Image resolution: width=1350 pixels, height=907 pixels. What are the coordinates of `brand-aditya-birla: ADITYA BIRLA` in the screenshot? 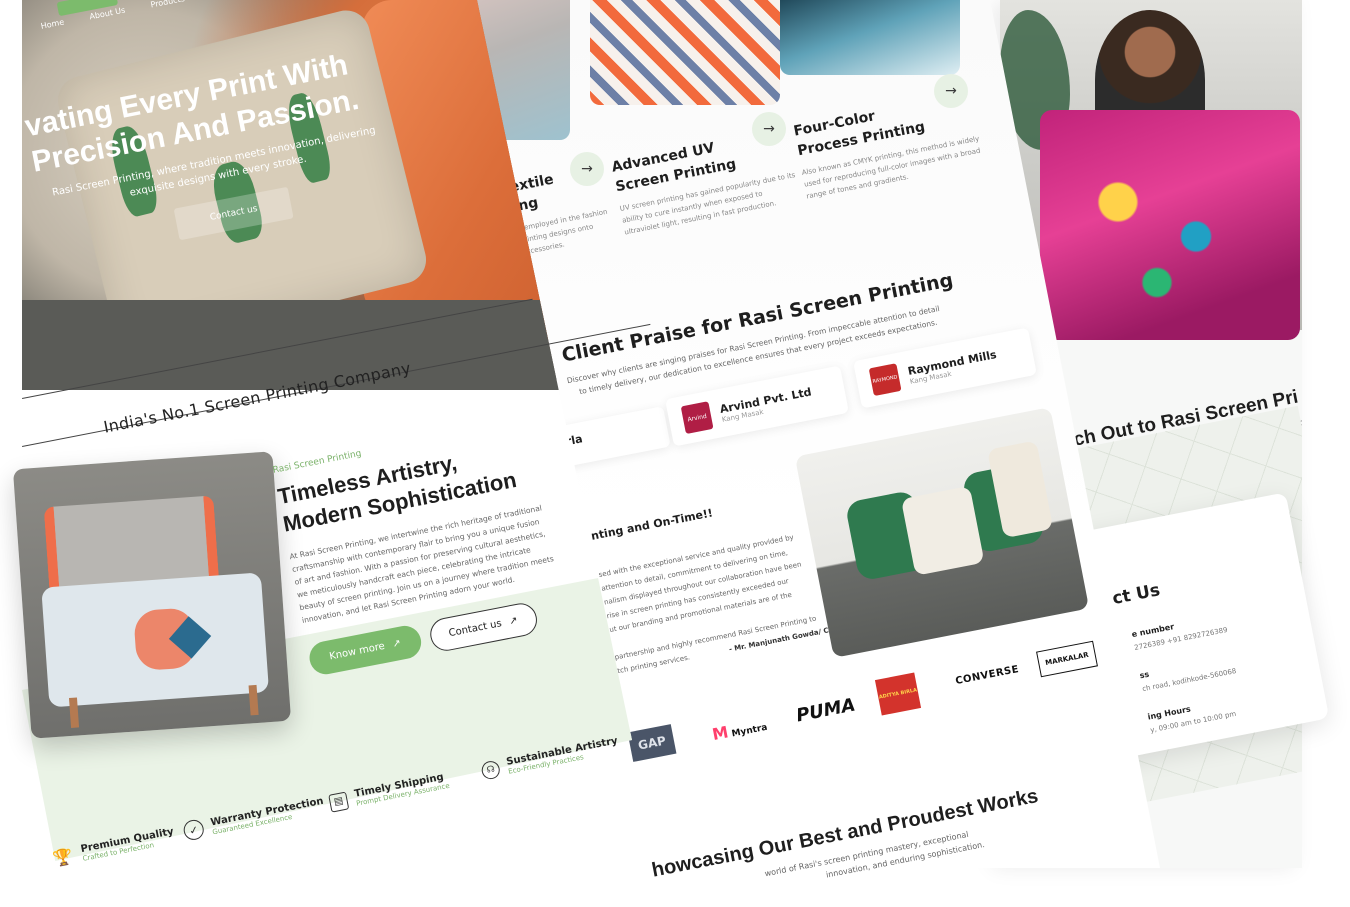 It's located at (898, 694).